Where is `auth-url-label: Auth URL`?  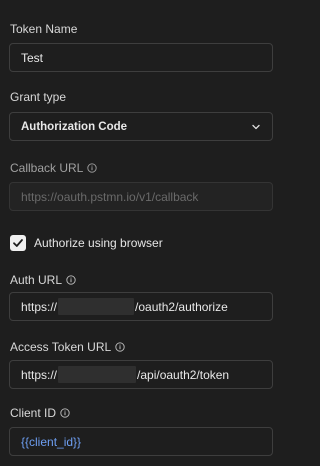
auth-url-label: Auth URL is located at coordinates (43, 280).